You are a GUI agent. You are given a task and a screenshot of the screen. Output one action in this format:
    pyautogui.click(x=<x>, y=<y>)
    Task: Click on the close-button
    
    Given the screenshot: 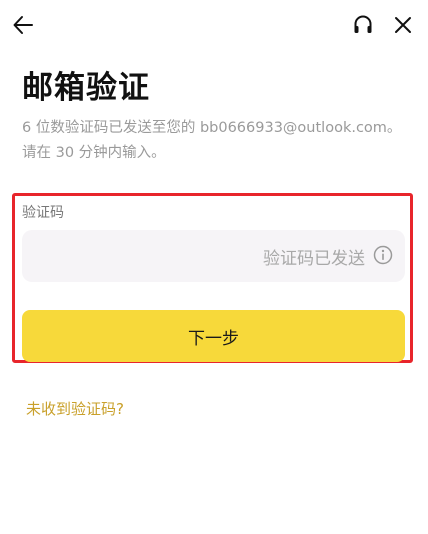 What is the action you would take?
    pyautogui.click(x=403, y=25)
    